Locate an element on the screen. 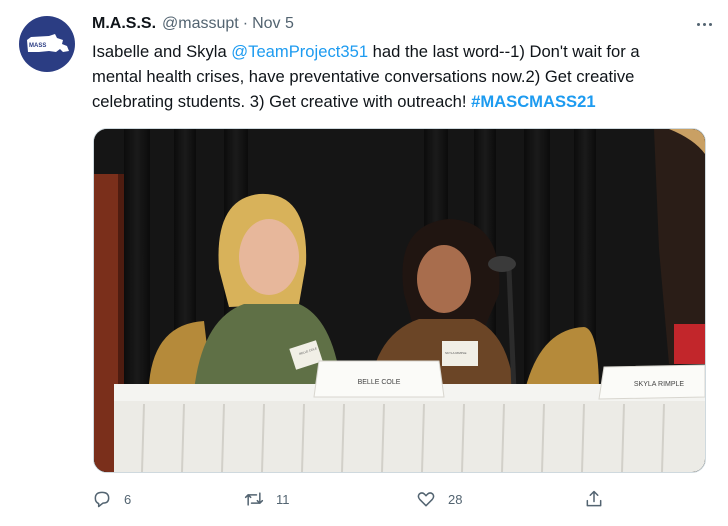 The width and height of the screenshot is (728, 526). mention-link: @TeamProject351 is located at coordinates (299, 51).